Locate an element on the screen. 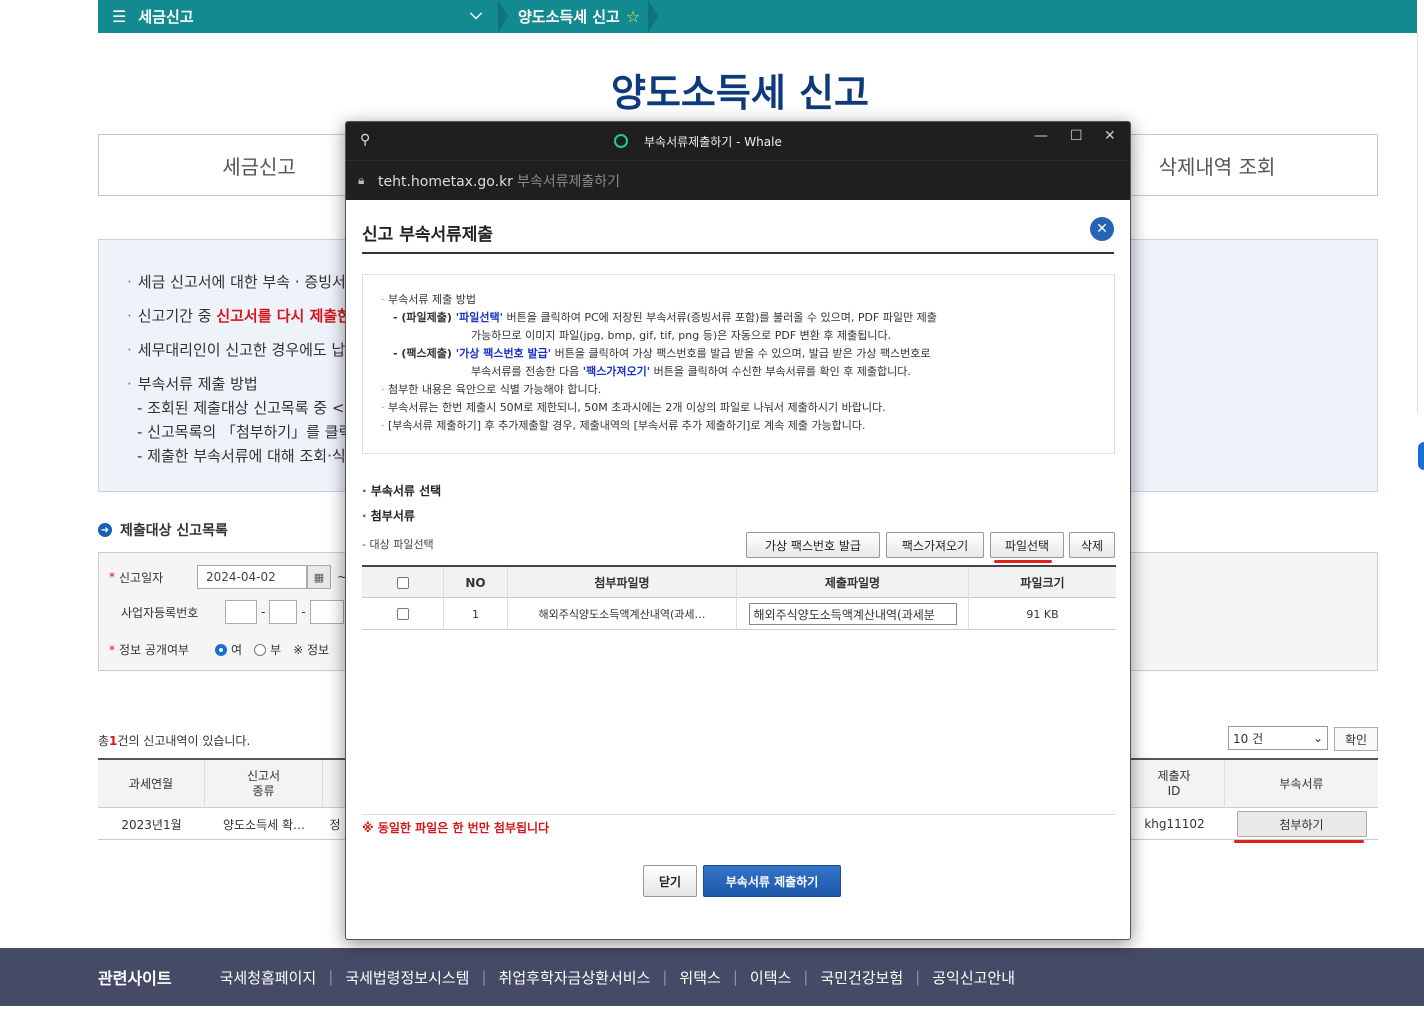 Image resolution: width=1424 pixels, height=1011 pixels. confirm-button: 확인 is located at coordinates (1356, 739).